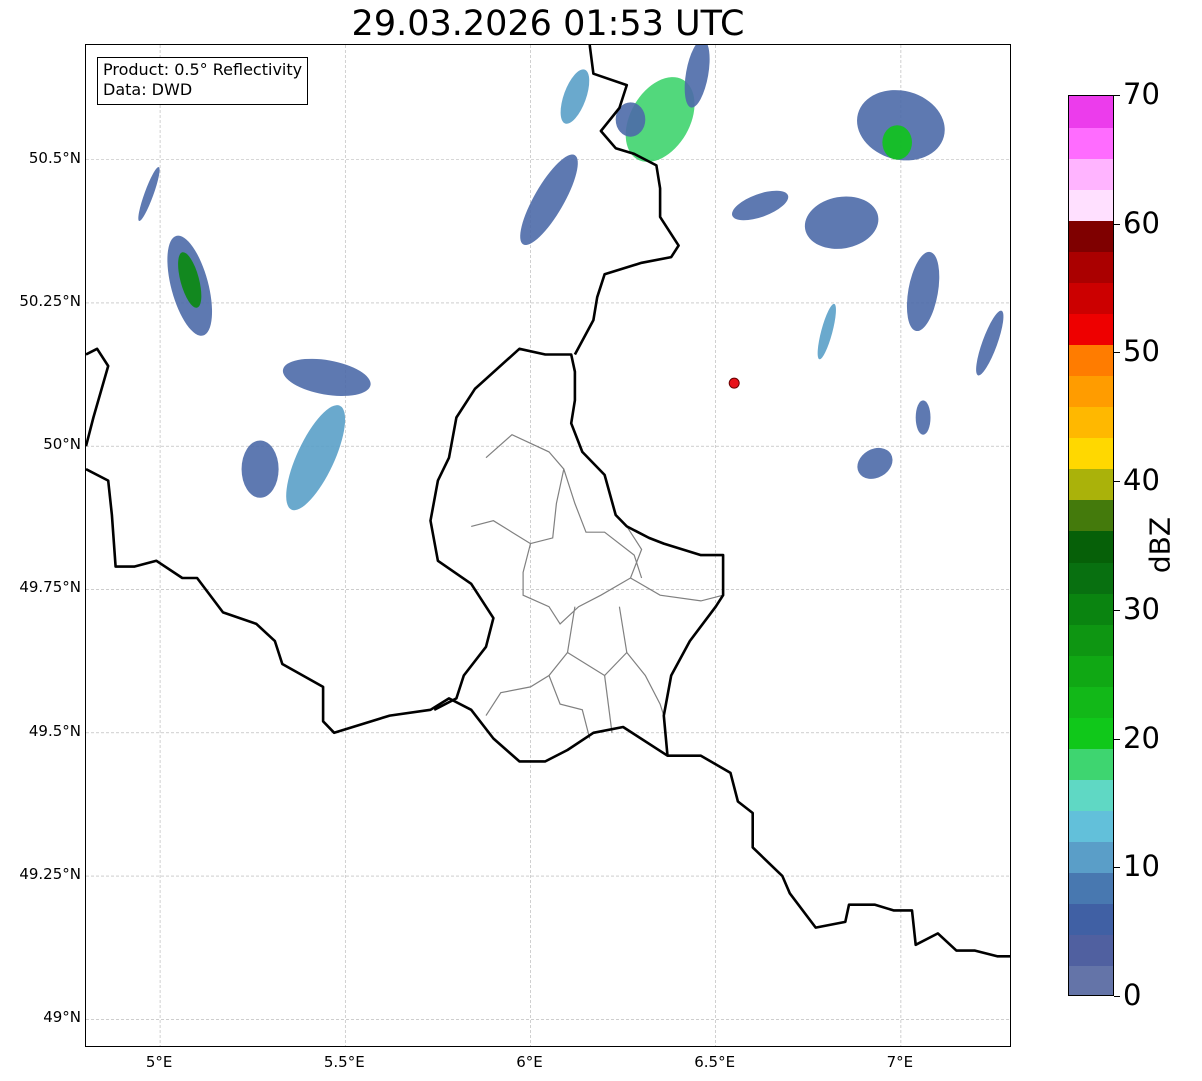 Image resolution: width=1202 pixels, height=1081 pixels. Describe the element at coordinates (1132, 995) in the screenshot. I see `colorbar-tick-label: 0` at that location.